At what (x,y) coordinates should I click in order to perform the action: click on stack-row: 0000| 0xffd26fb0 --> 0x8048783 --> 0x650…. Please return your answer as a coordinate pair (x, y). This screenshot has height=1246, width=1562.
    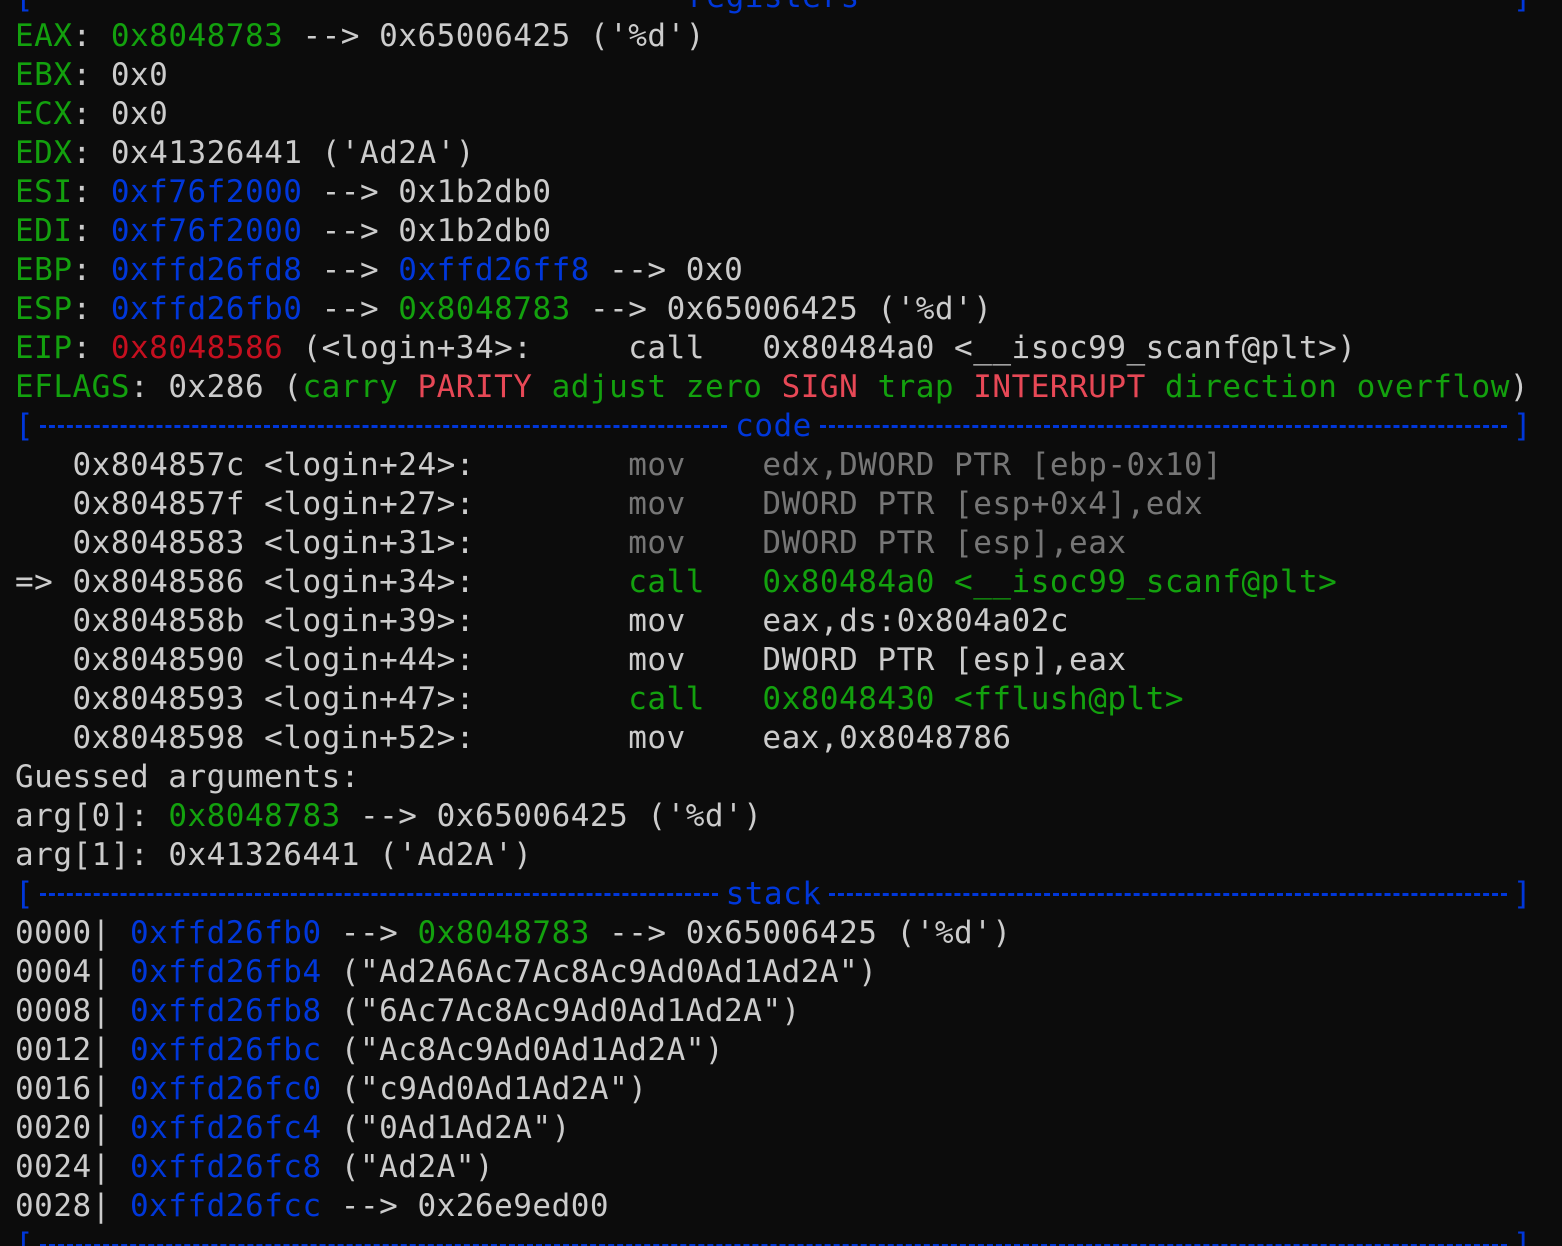
    Looking at the image, I should click on (513, 933).